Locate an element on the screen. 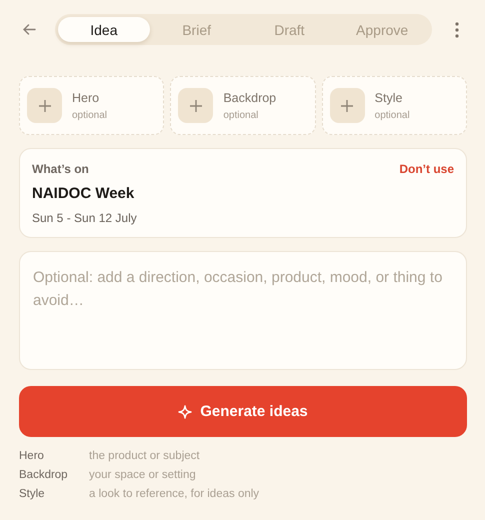  legend-description: your space or setting is located at coordinates (143, 475).